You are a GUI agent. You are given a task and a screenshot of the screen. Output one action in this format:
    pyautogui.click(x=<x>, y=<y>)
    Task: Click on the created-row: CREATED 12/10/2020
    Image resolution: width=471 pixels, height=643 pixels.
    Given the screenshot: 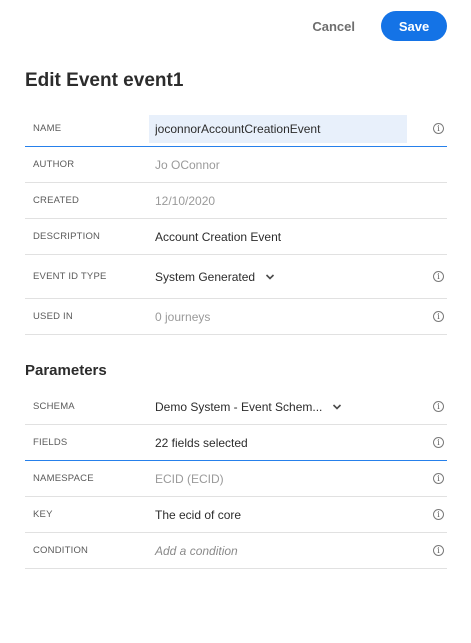 What is the action you would take?
    pyautogui.click(x=236, y=201)
    